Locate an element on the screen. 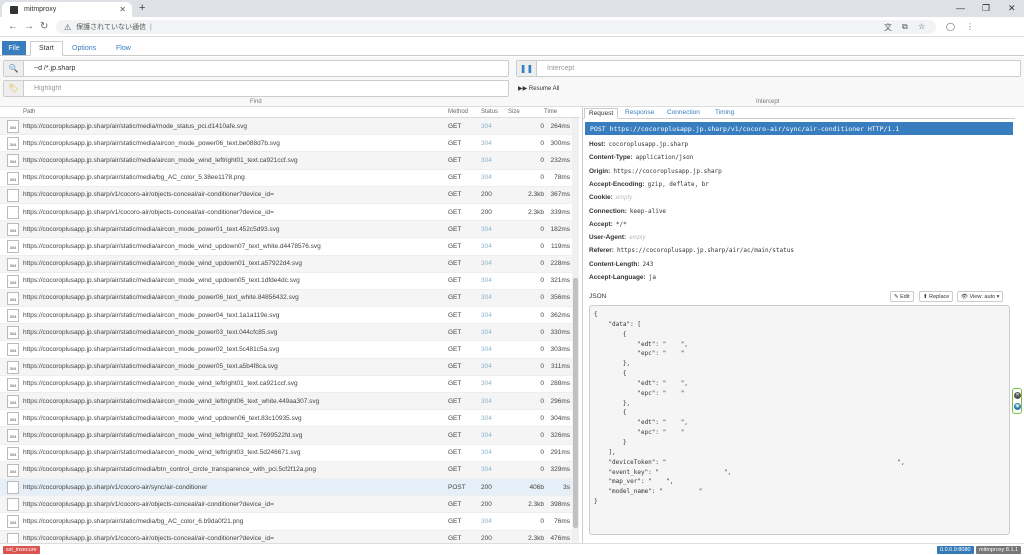 The height and width of the screenshot is (555, 1024). tab-timing: Timing is located at coordinates (724, 113).